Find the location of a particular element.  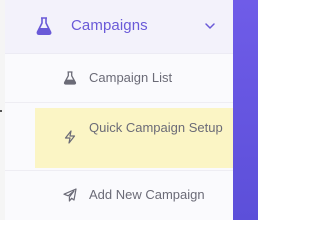

menu-item-add-new-campaign: Add New Campaign is located at coordinates (119, 195).